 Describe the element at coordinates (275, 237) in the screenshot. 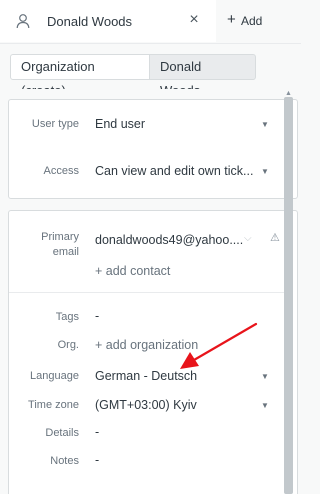

I see `warning-icon: ⚠` at that location.